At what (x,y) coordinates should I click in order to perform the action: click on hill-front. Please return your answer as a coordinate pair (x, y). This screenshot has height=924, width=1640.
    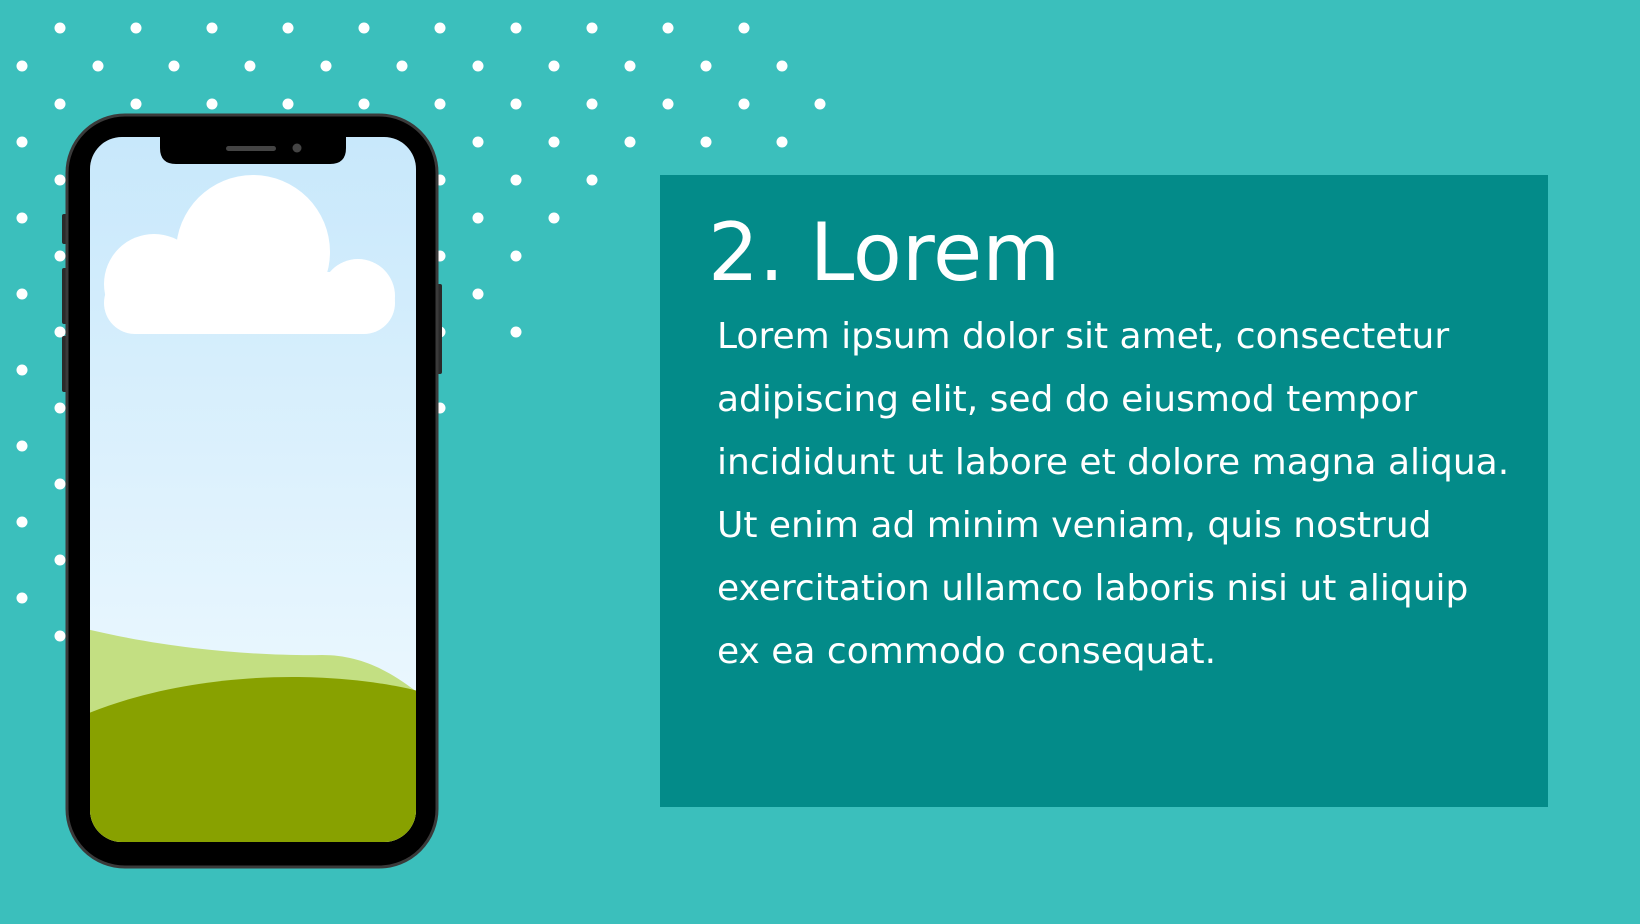
    Looking at the image, I should click on (253, 759).